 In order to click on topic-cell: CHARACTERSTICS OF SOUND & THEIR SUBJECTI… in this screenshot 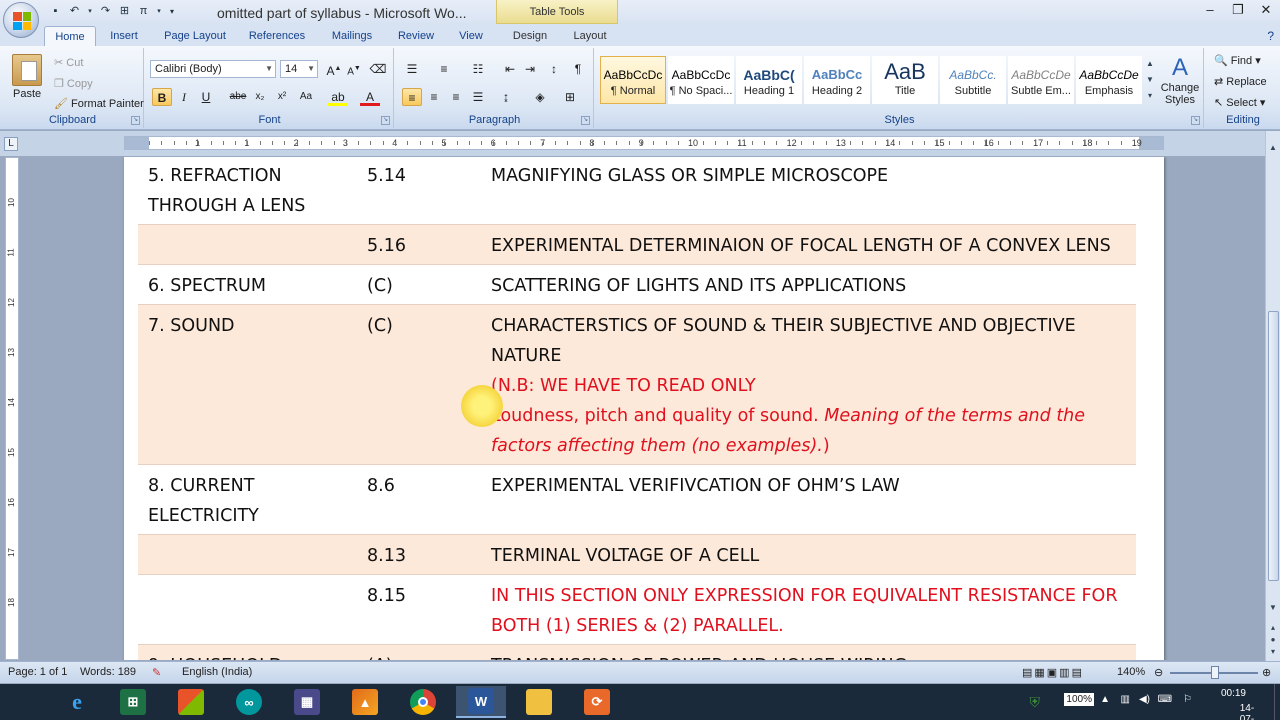, I will do `click(808, 384)`.